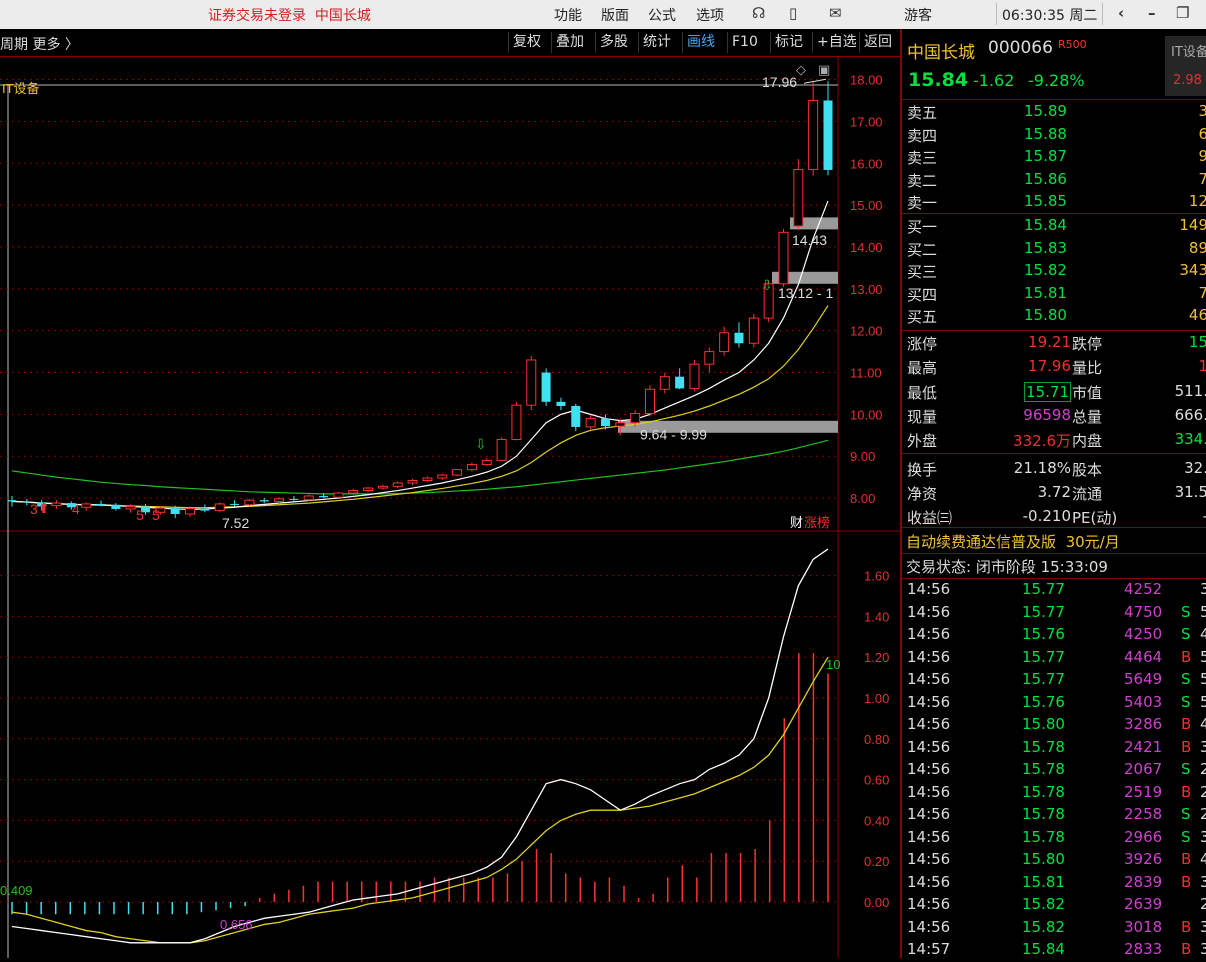 This screenshot has height=962, width=1206. I want to click on indicator-value-label: 0.656, so click(236, 924).